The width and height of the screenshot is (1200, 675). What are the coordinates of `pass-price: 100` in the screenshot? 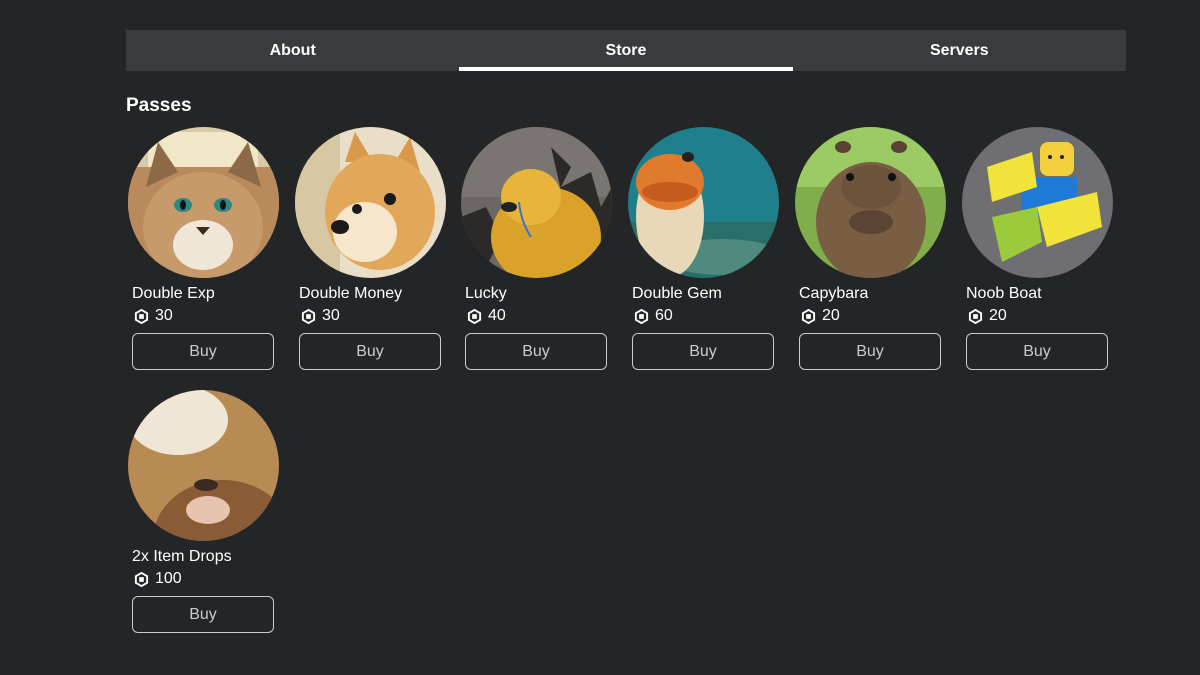 It's located at (158, 579).